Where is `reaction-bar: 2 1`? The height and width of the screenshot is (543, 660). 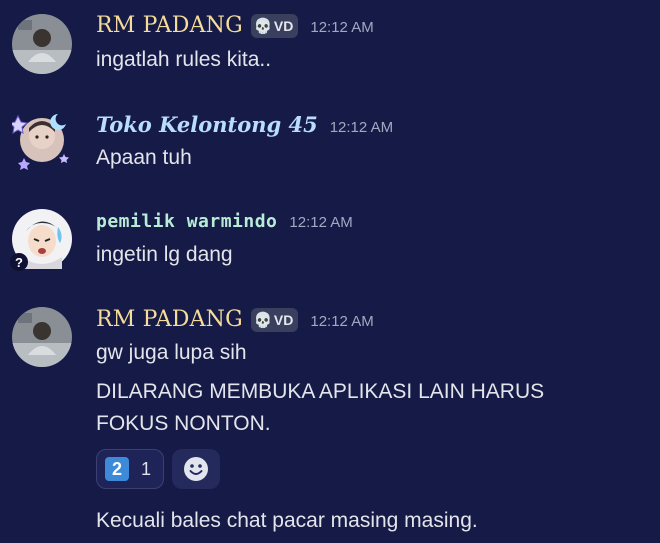
reaction-bar: 2 1 is located at coordinates (158, 469).